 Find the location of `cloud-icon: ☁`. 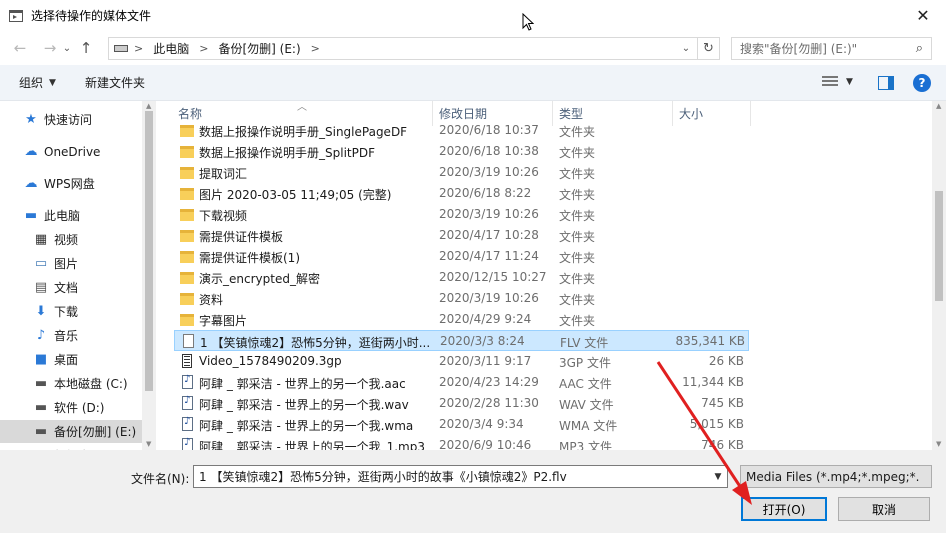

cloud-icon: ☁ is located at coordinates (31, 183).